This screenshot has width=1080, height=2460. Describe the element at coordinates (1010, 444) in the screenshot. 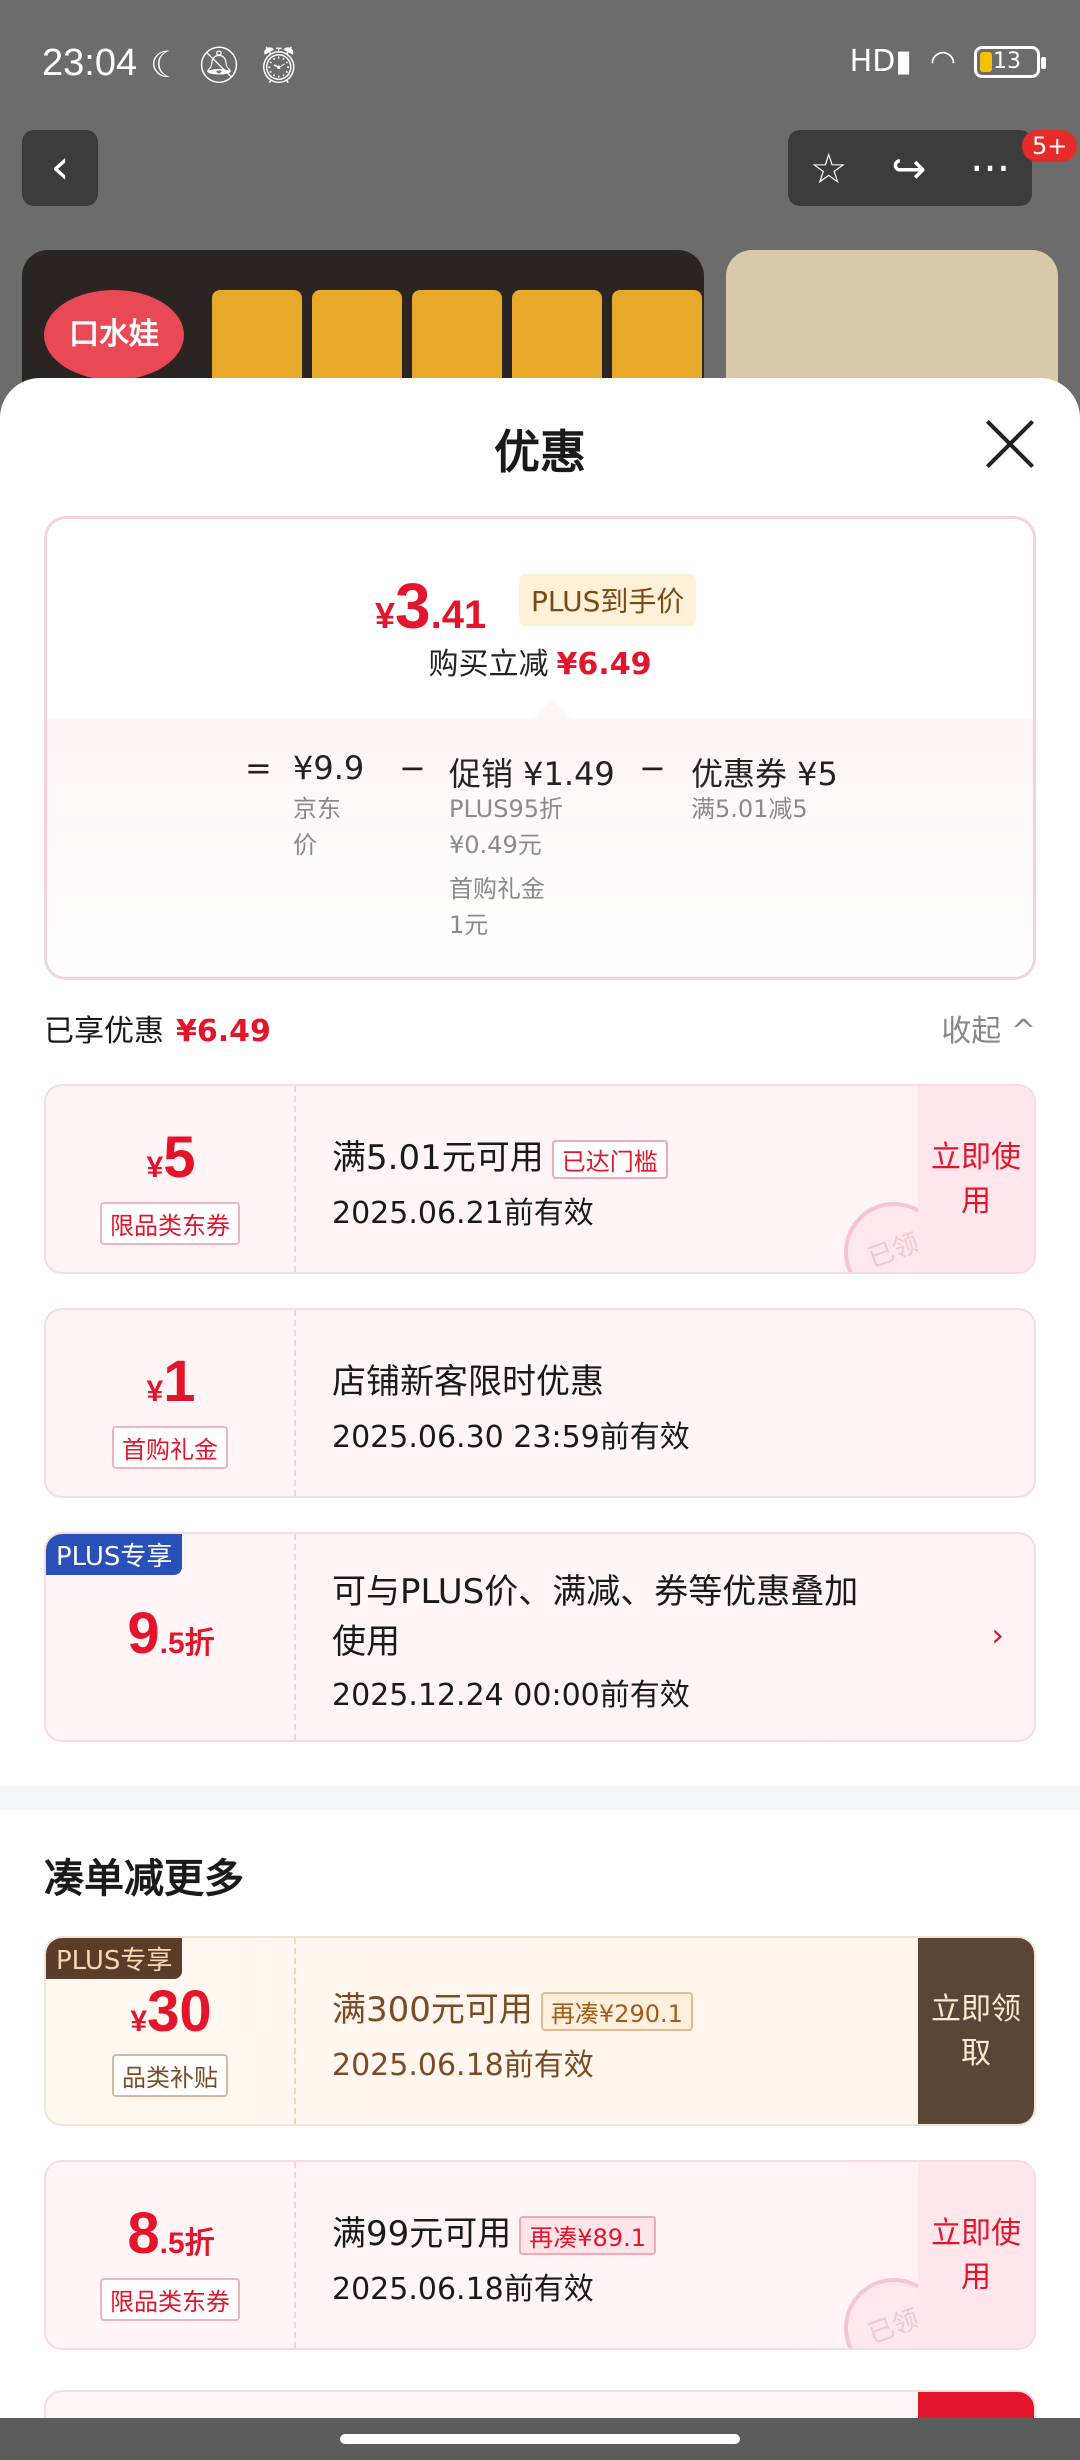

I see `close-icon` at that location.